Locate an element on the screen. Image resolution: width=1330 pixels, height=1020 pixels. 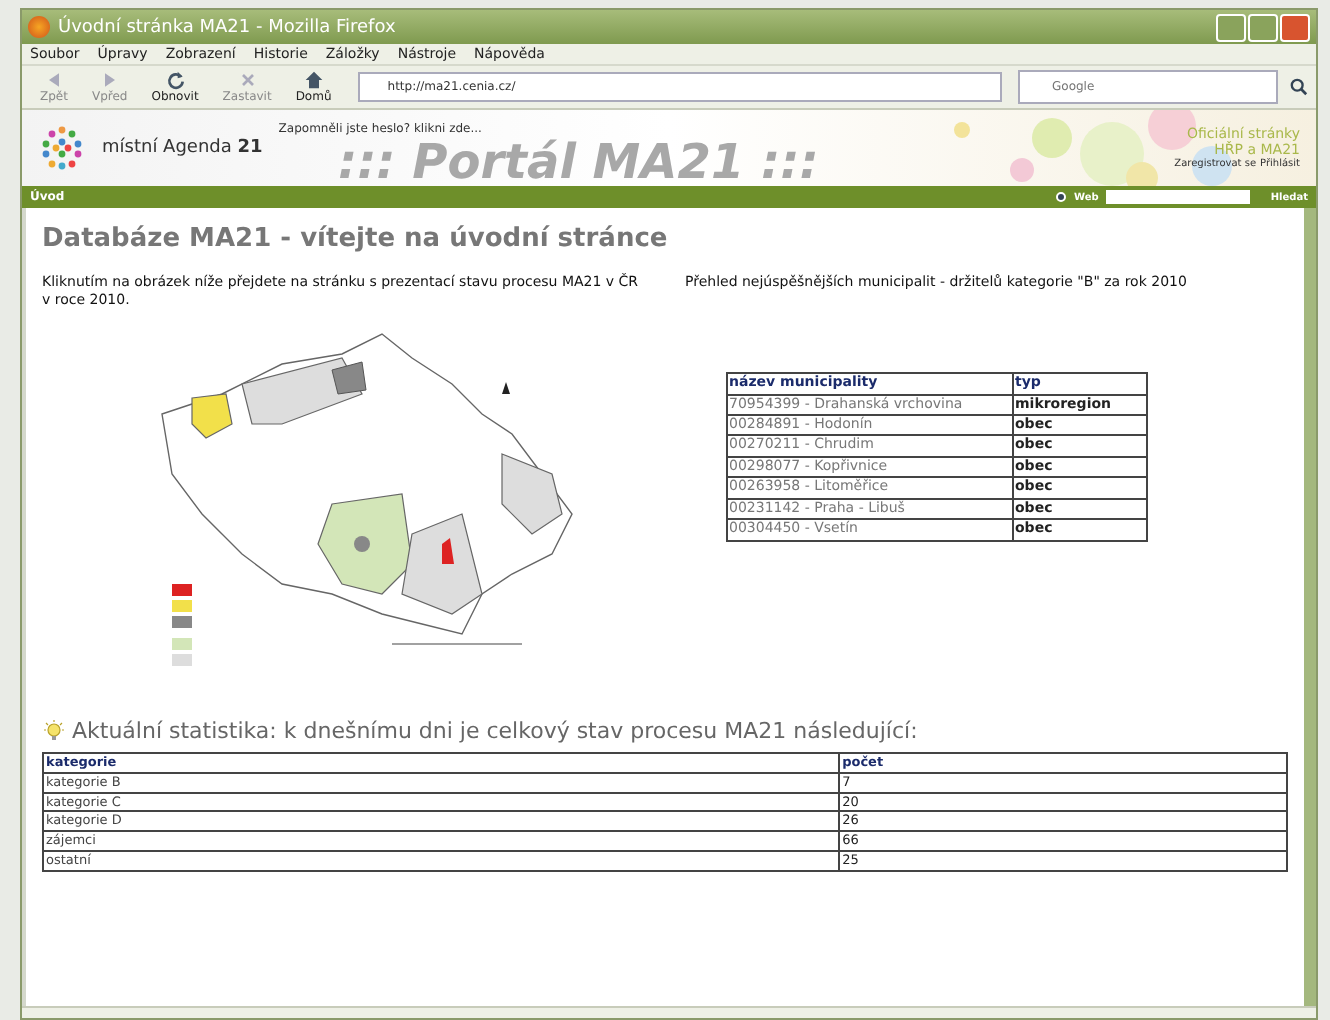
search-icon is located at coordinates (1299, 87).